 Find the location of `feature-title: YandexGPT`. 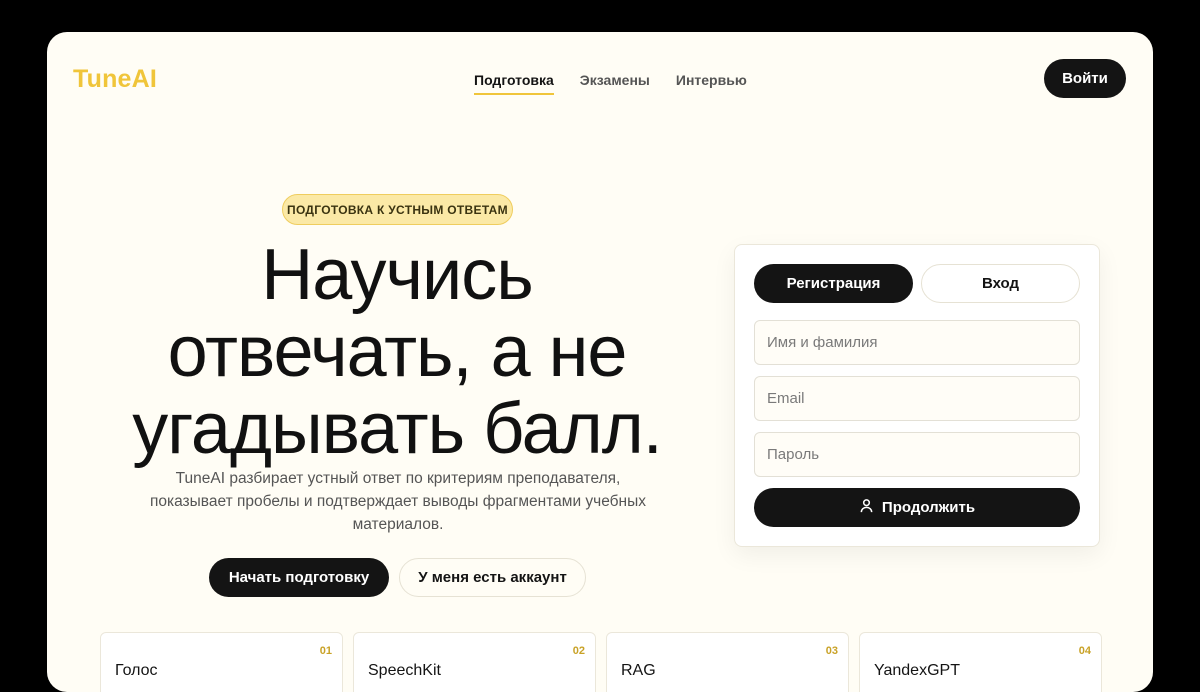

feature-title: YandexGPT is located at coordinates (917, 670).